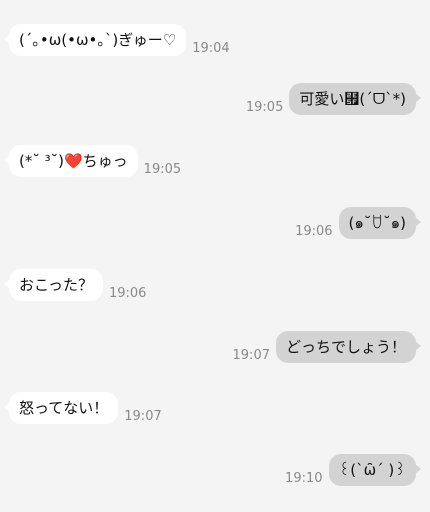  I want to click on message-bubble: どっちでしょう！, so click(348, 347).